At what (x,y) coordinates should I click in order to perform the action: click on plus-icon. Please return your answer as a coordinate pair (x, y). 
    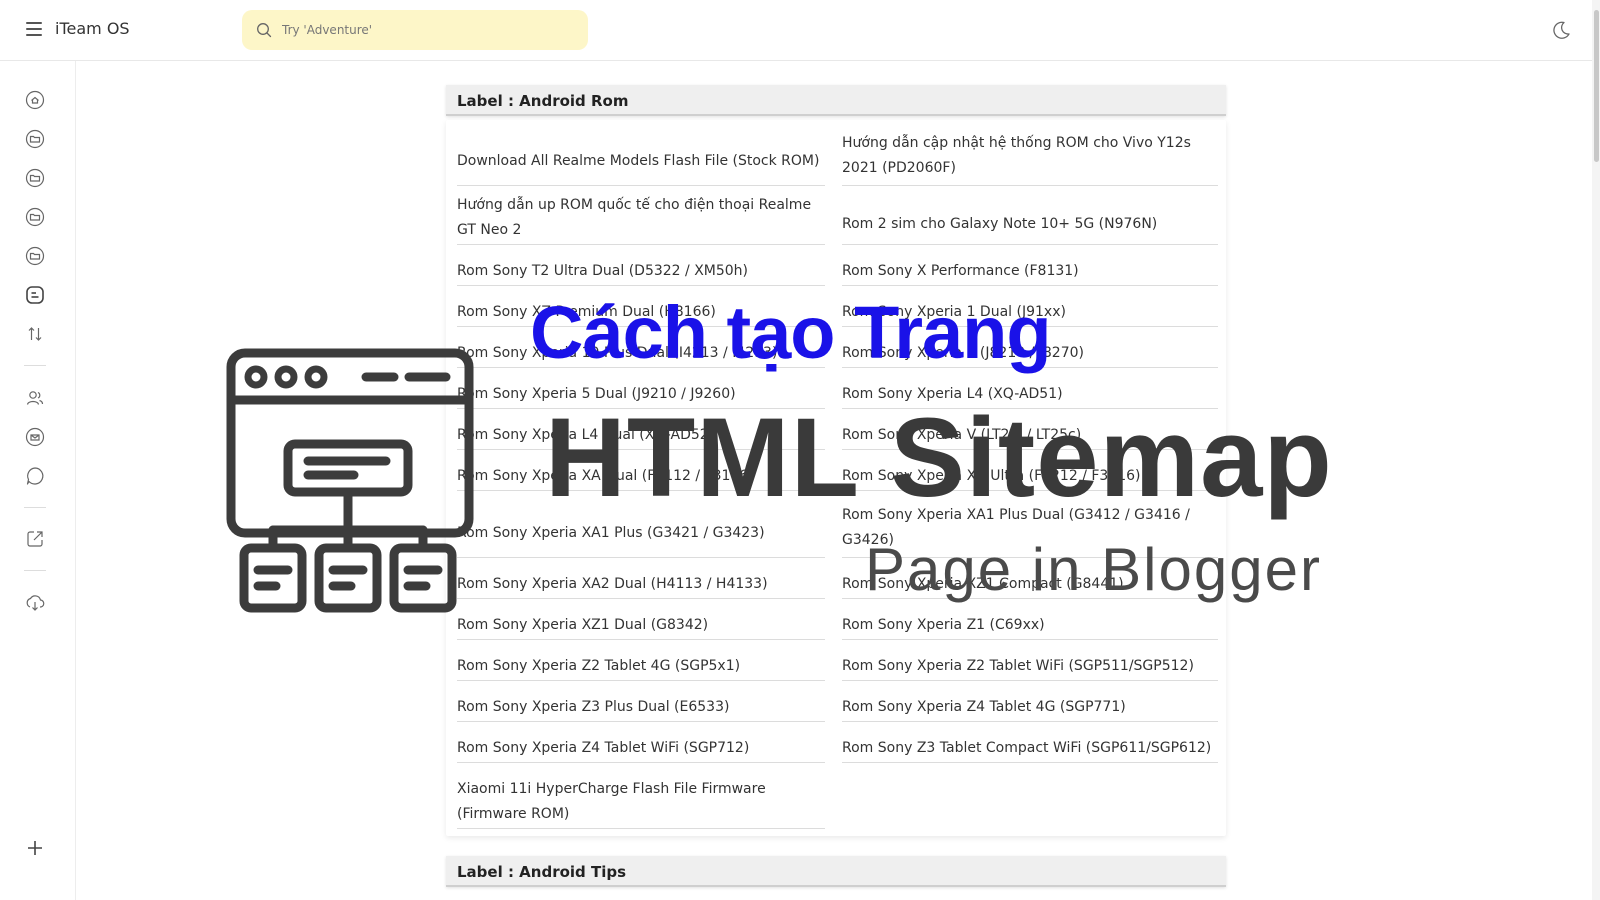
    Looking at the image, I should click on (35, 848).